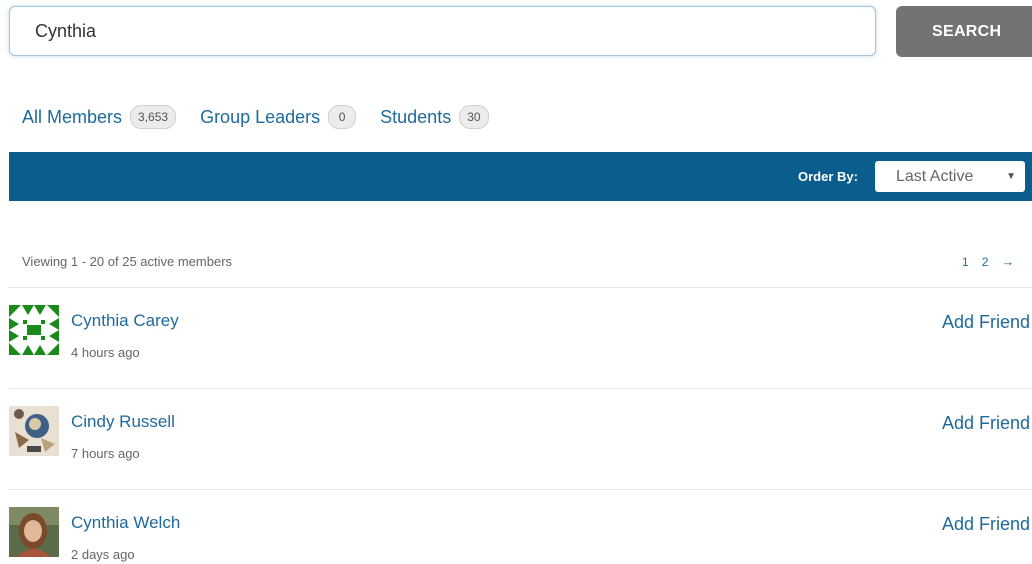 This screenshot has height=564, width=1032. Describe the element at coordinates (520, 345) in the screenshot. I see `member-list-item: Cynthia Carey 4 hours ago Add Friend` at that location.